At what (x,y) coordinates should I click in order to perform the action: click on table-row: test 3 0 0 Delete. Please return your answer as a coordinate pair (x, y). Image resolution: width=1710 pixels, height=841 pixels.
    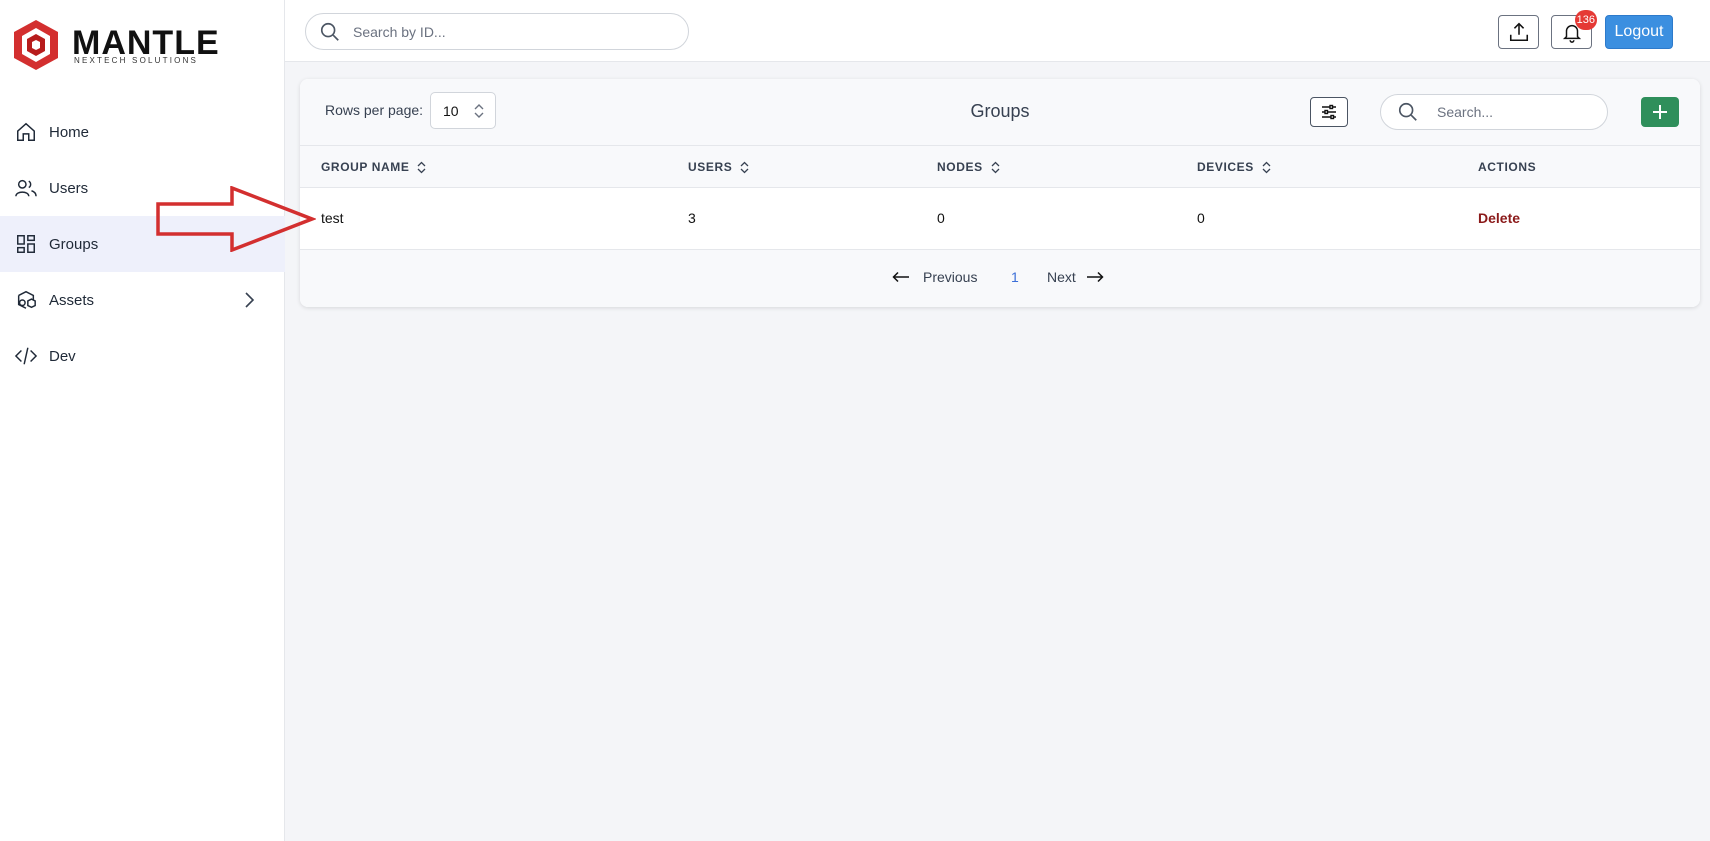
    Looking at the image, I should click on (1000, 219).